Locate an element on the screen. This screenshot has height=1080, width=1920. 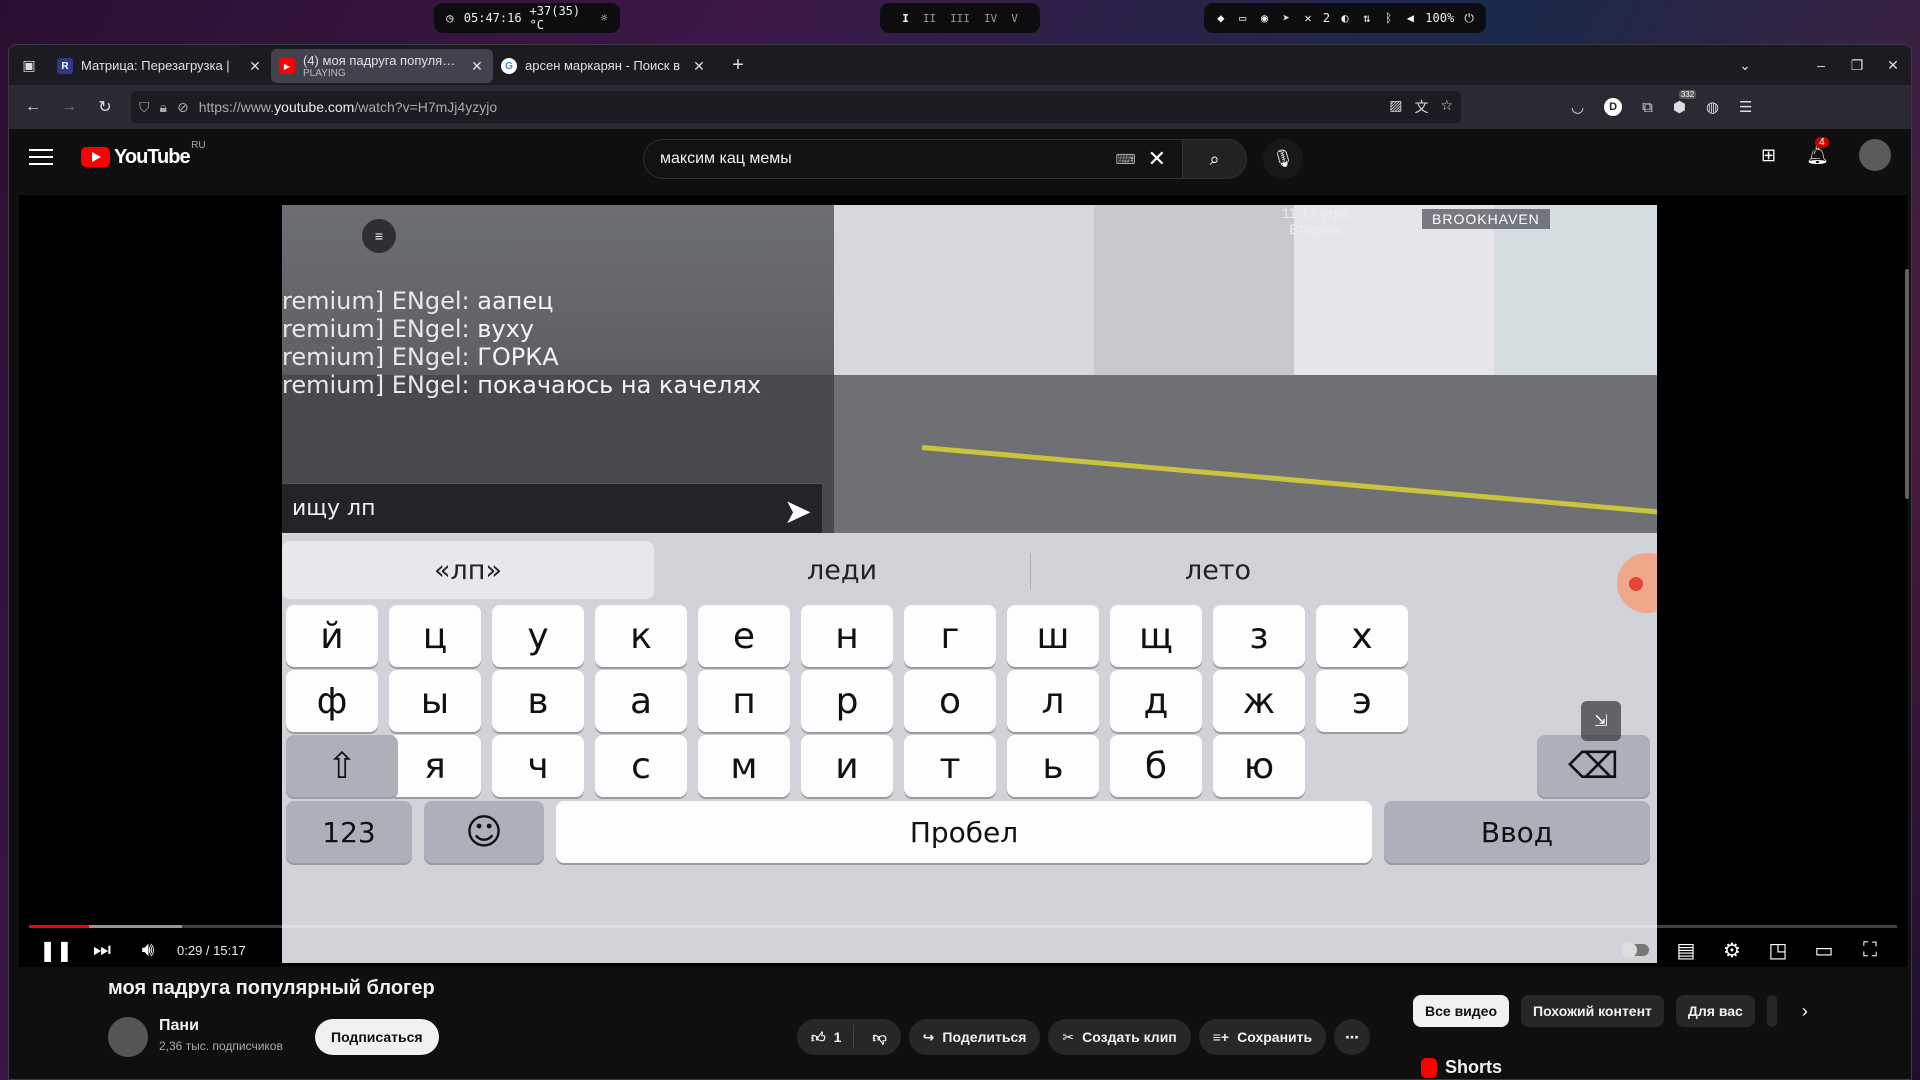
permissions-icon: ⊘ is located at coordinates (183, 107).